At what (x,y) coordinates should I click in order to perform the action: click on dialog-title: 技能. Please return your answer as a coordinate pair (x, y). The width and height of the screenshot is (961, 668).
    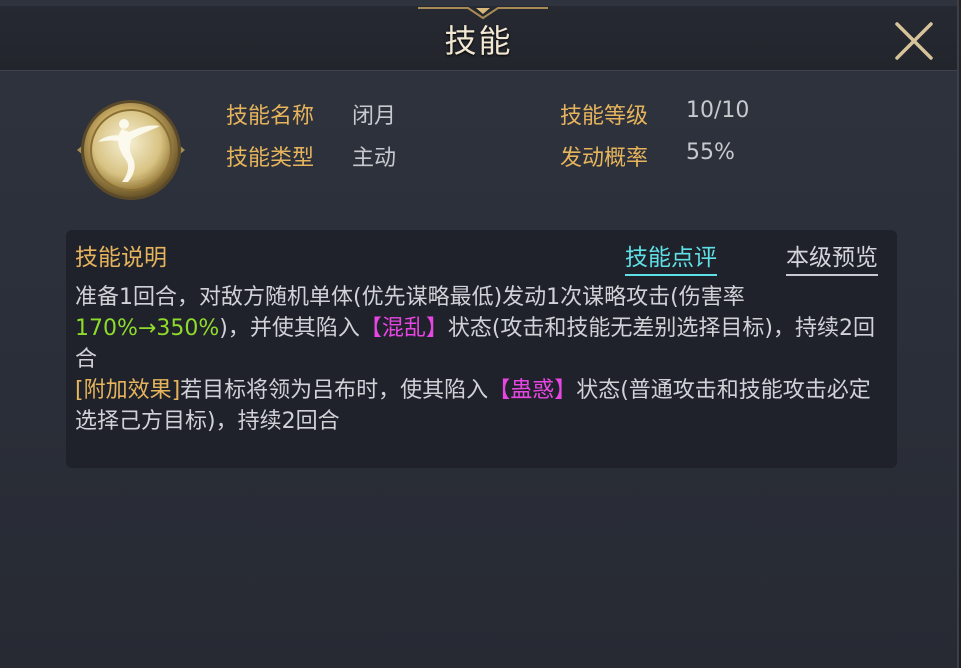
    Looking at the image, I should click on (478, 41).